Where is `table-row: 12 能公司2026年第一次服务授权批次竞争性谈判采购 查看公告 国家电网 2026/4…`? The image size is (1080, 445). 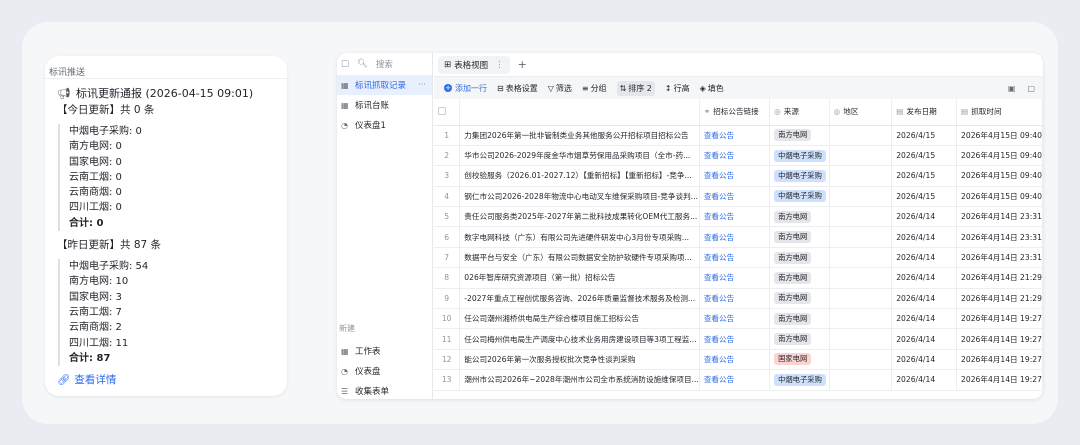
table-row: 12 能公司2026年第一次服务授权批次竞争性谈判采购 查看公告 国家电网 2026/4… is located at coordinates (738, 360).